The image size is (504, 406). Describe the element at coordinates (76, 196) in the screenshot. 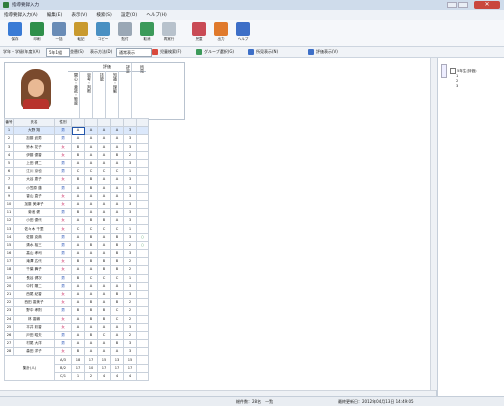

I see `table-row: 9 香山 直子女 A A A A 3` at that location.